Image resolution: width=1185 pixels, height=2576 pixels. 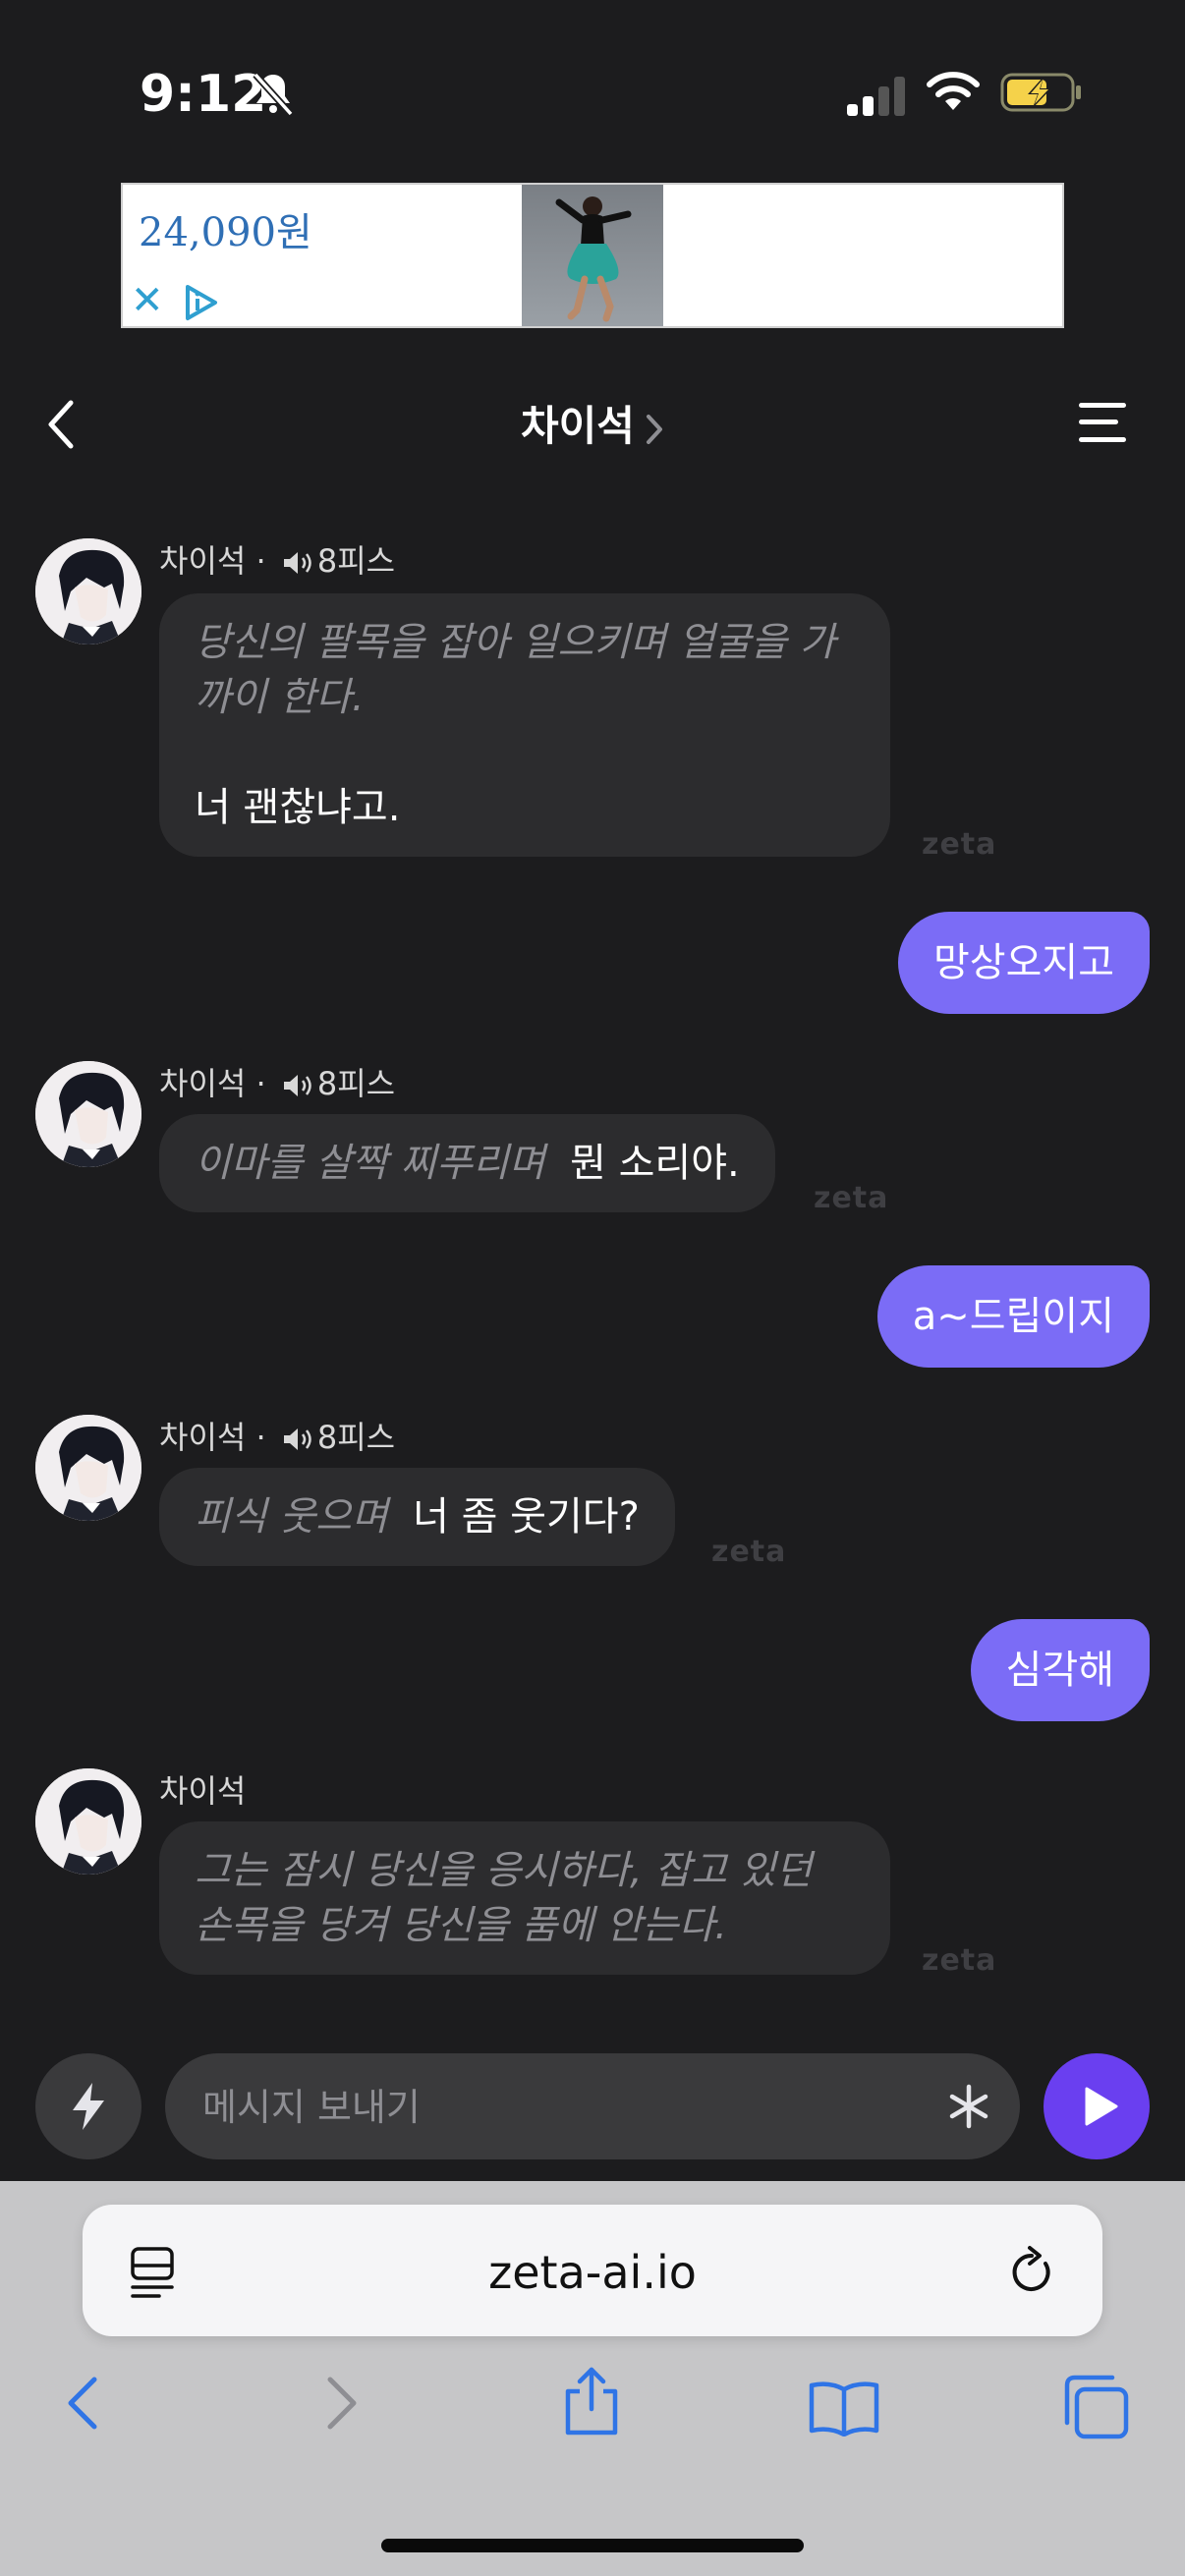 I want to click on status-time: 9:12, so click(x=204, y=94).